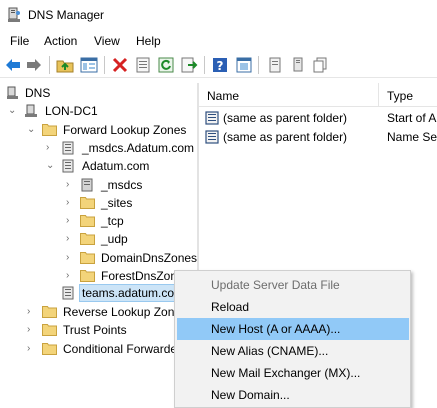 The width and height of the screenshot is (437, 408). I want to click on tree-item-reverse-lookup-zones: › Reverse Lookup Zones, so click(99, 312).